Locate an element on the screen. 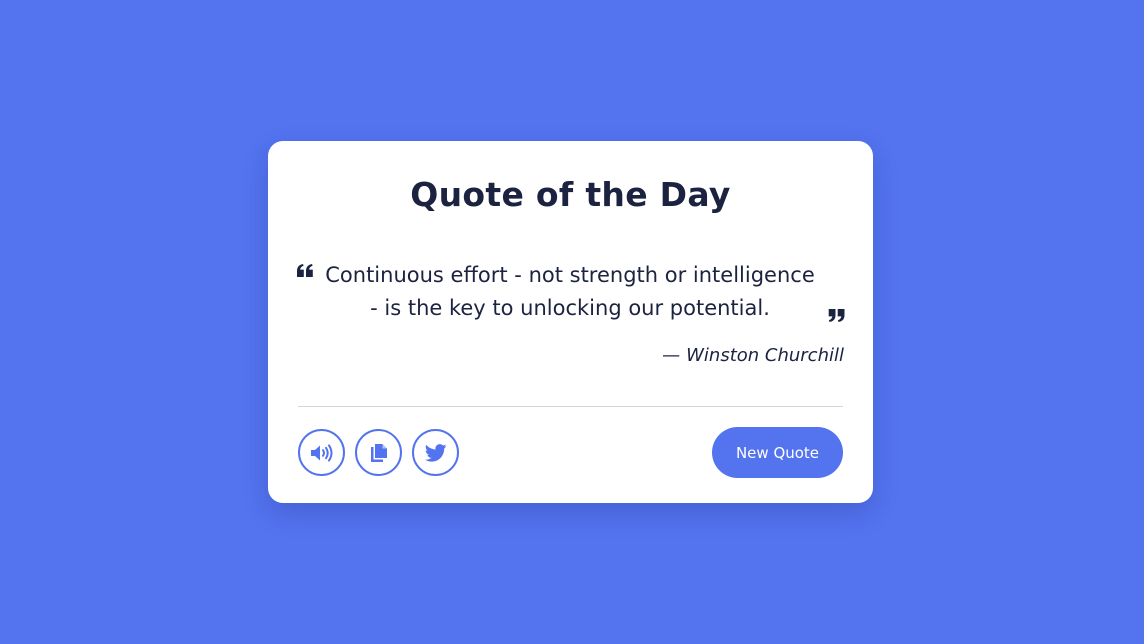  tweet-button is located at coordinates (435, 452).